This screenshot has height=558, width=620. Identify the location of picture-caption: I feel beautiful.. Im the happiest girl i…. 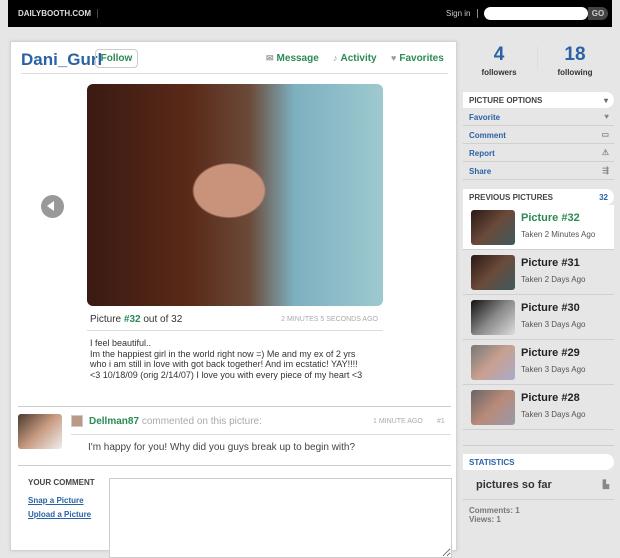
(226, 359).